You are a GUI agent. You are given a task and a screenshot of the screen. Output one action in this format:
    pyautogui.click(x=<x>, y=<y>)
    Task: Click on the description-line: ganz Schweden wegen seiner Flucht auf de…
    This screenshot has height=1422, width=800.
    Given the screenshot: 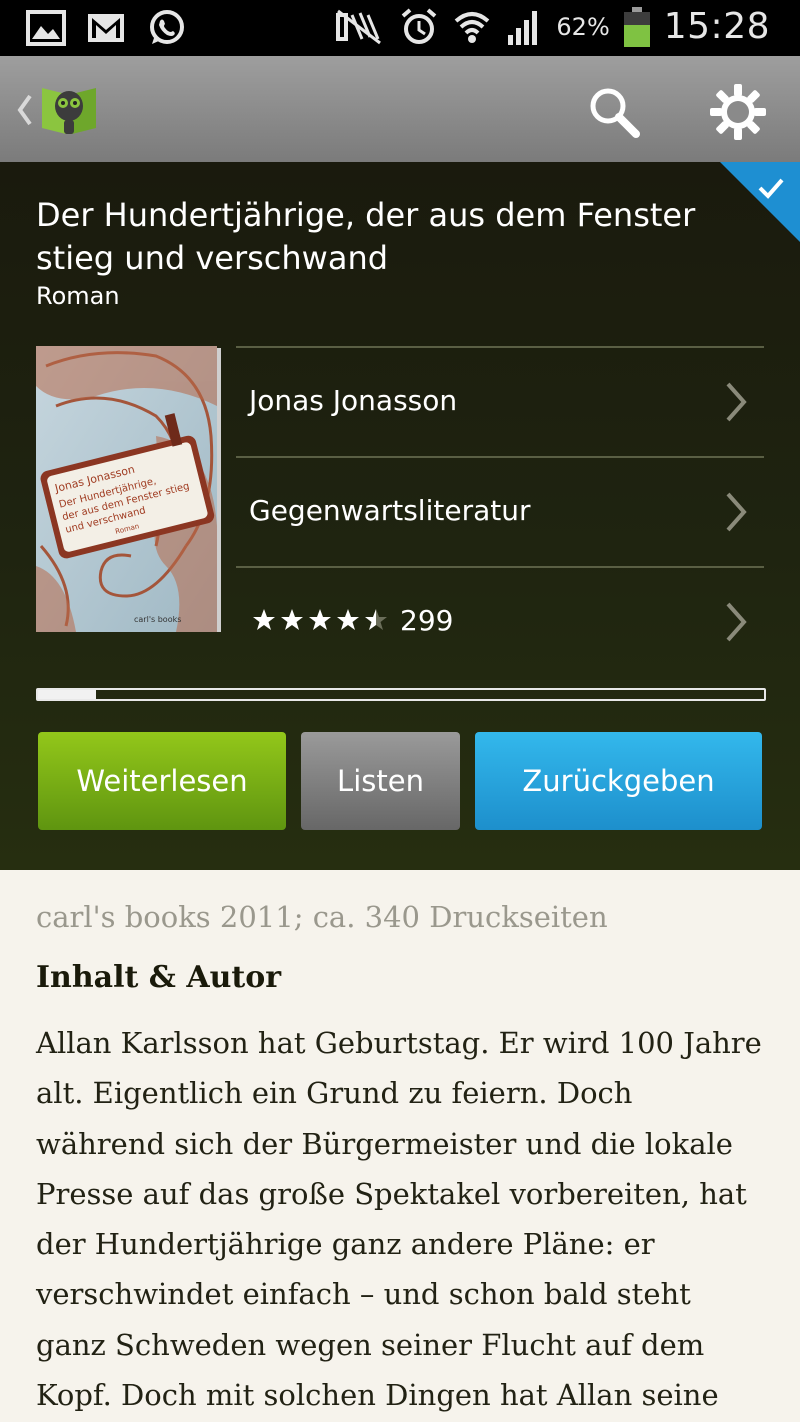 What is the action you would take?
    pyautogui.click(x=370, y=1344)
    